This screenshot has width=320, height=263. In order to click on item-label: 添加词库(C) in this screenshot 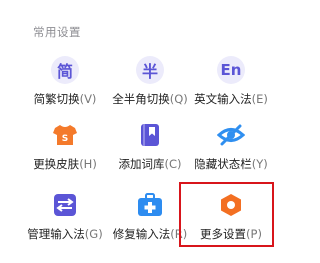, I will do `click(150, 164)`.